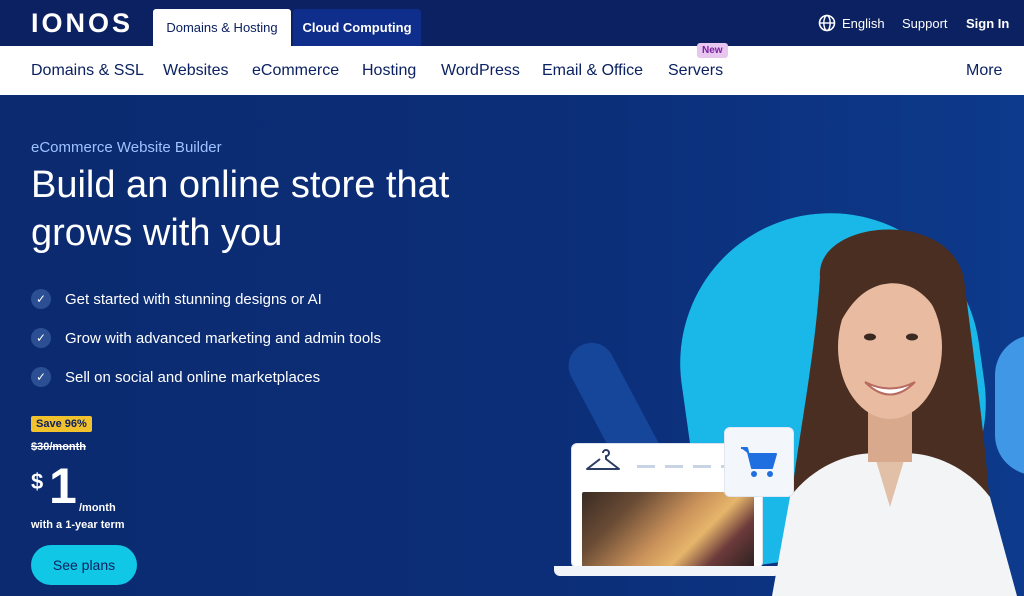  What do you see at coordinates (592, 70) in the screenshot?
I see `nav-item-email-office: Email & Office` at bounding box center [592, 70].